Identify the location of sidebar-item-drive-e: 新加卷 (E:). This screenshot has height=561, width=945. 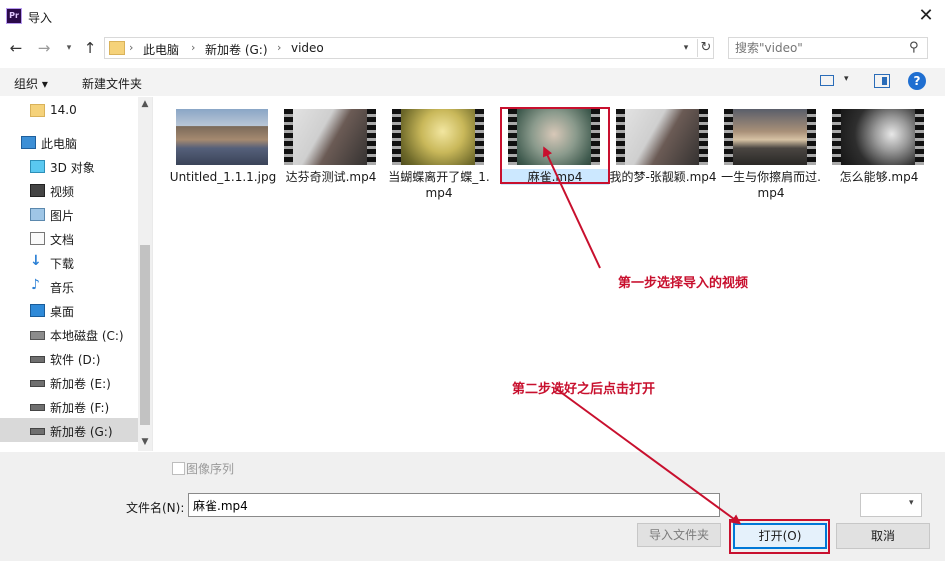
(69, 382).